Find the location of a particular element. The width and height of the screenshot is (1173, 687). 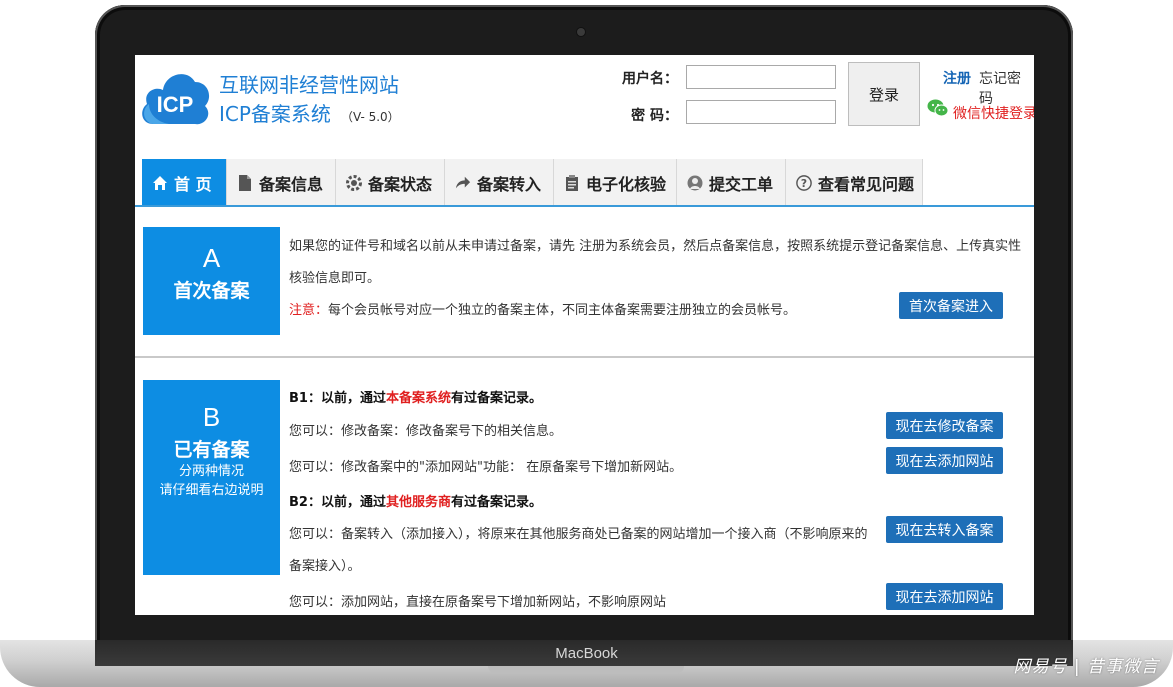

site-subtitle: ICP备案系统 （V- 5.0） is located at coordinates (309, 112).